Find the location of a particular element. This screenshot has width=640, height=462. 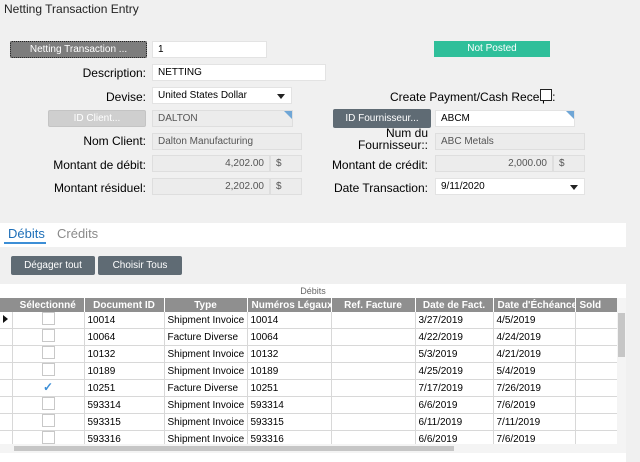

check-icon: ✓ is located at coordinates (48, 387).